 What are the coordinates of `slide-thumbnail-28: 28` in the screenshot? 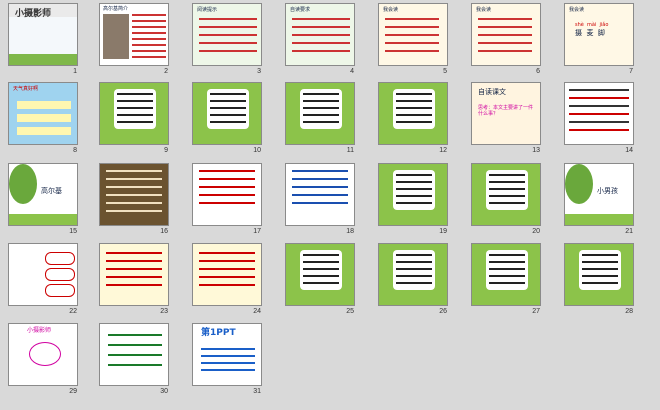 It's located at (598, 281).